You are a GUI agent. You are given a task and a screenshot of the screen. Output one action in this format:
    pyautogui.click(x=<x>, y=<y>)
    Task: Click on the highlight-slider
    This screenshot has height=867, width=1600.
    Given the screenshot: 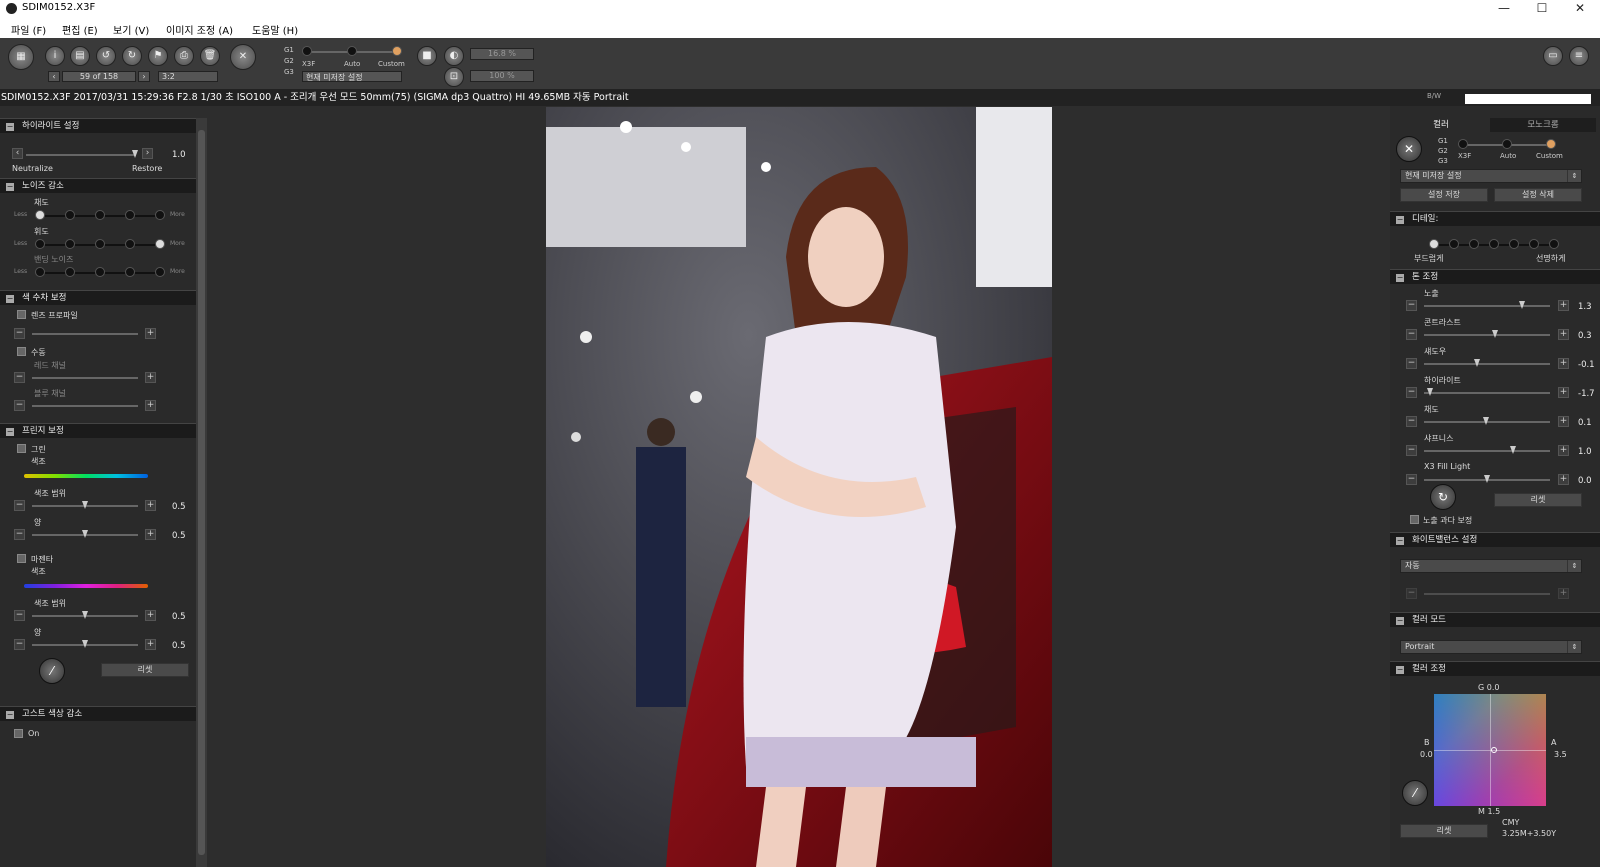 What is the action you would take?
    pyautogui.click(x=81, y=155)
    